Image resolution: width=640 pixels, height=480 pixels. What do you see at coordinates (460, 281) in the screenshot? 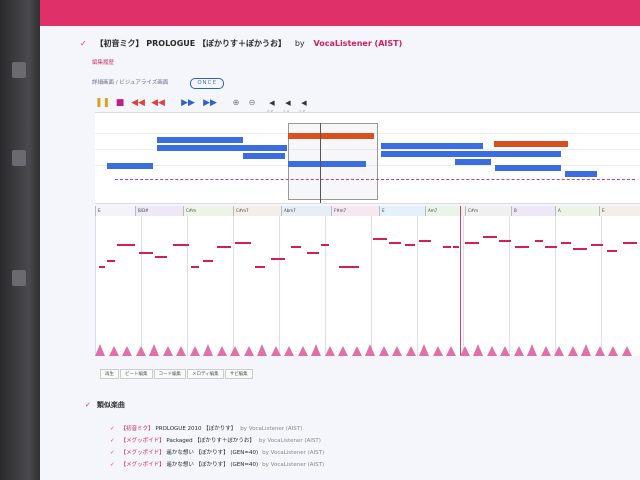
I see `playhead-line` at bounding box center [460, 281].